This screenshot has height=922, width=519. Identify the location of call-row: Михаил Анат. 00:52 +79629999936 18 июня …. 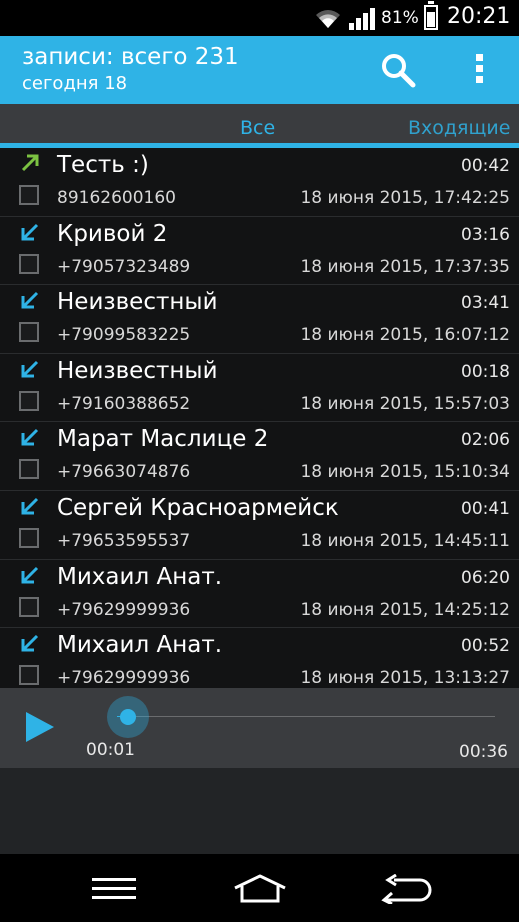
(259, 658).